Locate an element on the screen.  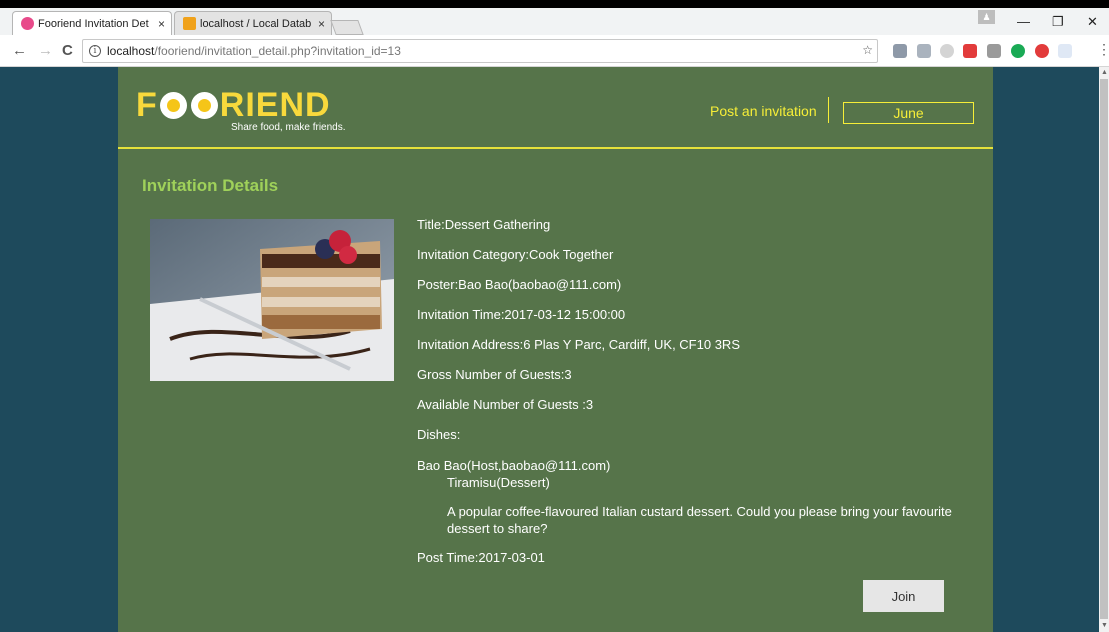
tab-phpmyadmin: localhost / Local Datab × is located at coordinates (253, 23).